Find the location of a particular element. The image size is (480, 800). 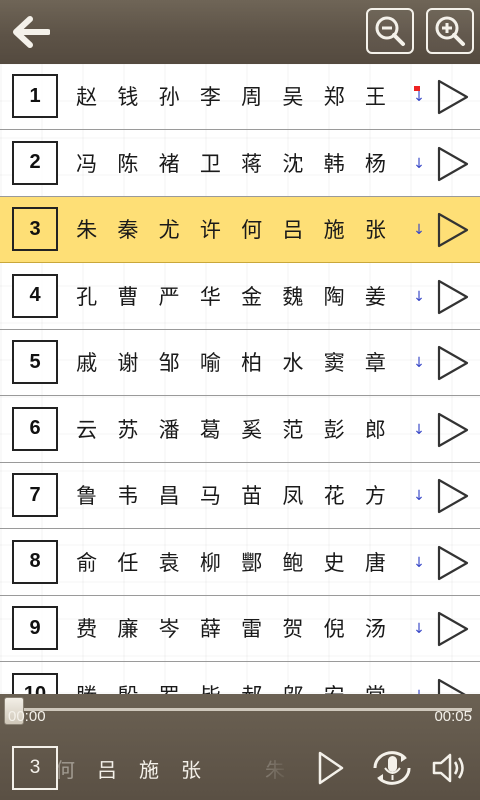

character: 范 is located at coordinates (292, 429).